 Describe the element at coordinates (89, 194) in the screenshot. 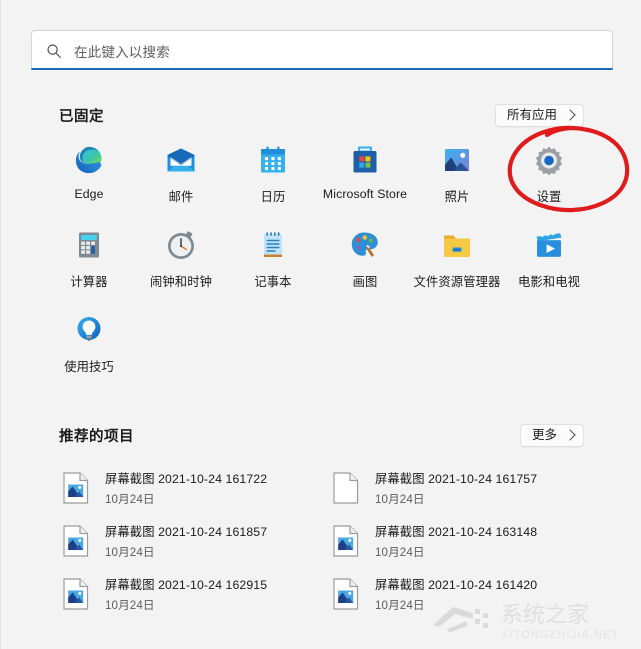

I see `app-label: Edge` at that location.